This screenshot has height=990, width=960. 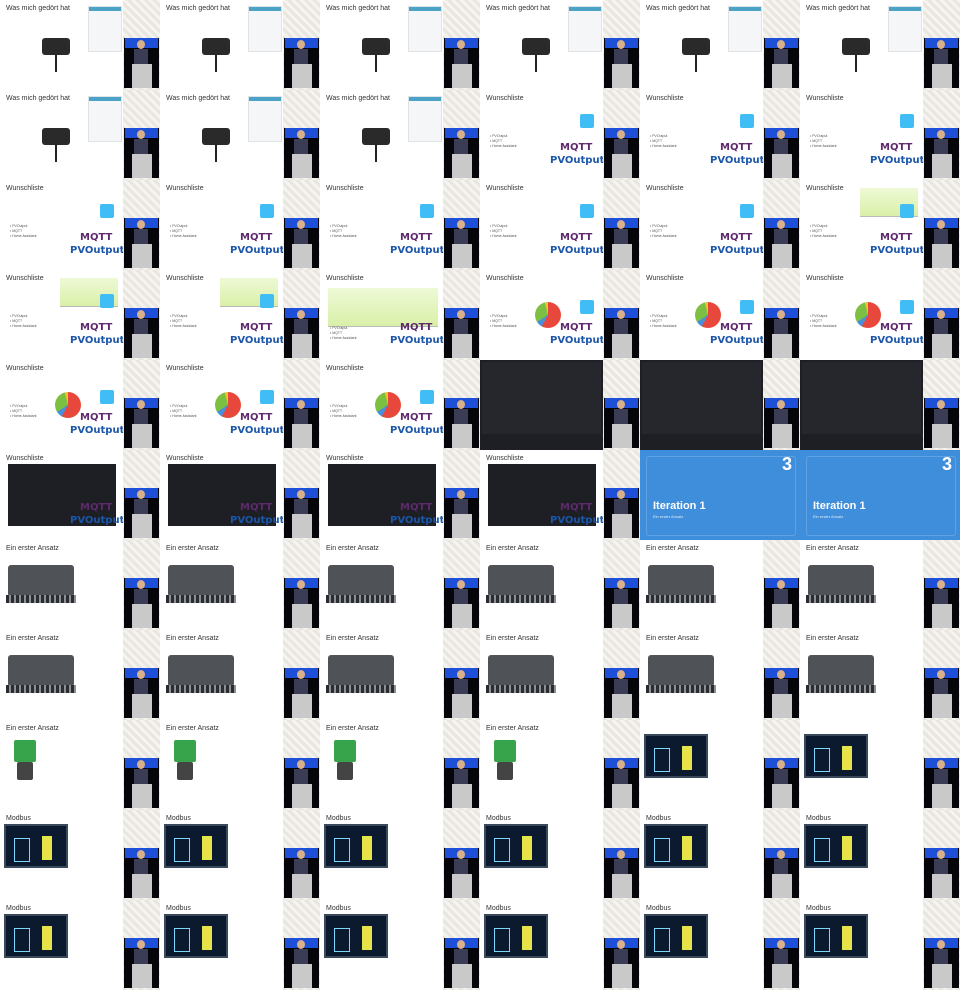 What do you see at coordinates (201, 674) in the screenshot?
I see `solar-inverter-image` at bounding box center [201, 674].